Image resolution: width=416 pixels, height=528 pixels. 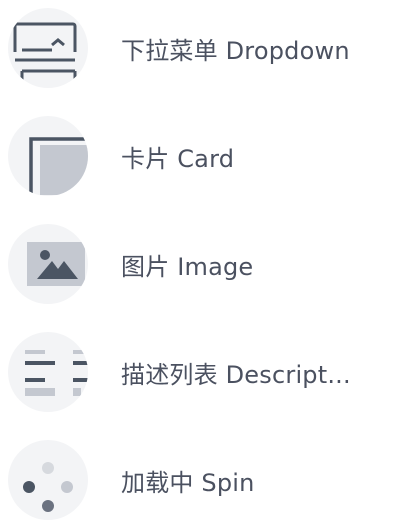 I want to click on list-item-label: 加载中 Spin, so click(x=188, y=482).